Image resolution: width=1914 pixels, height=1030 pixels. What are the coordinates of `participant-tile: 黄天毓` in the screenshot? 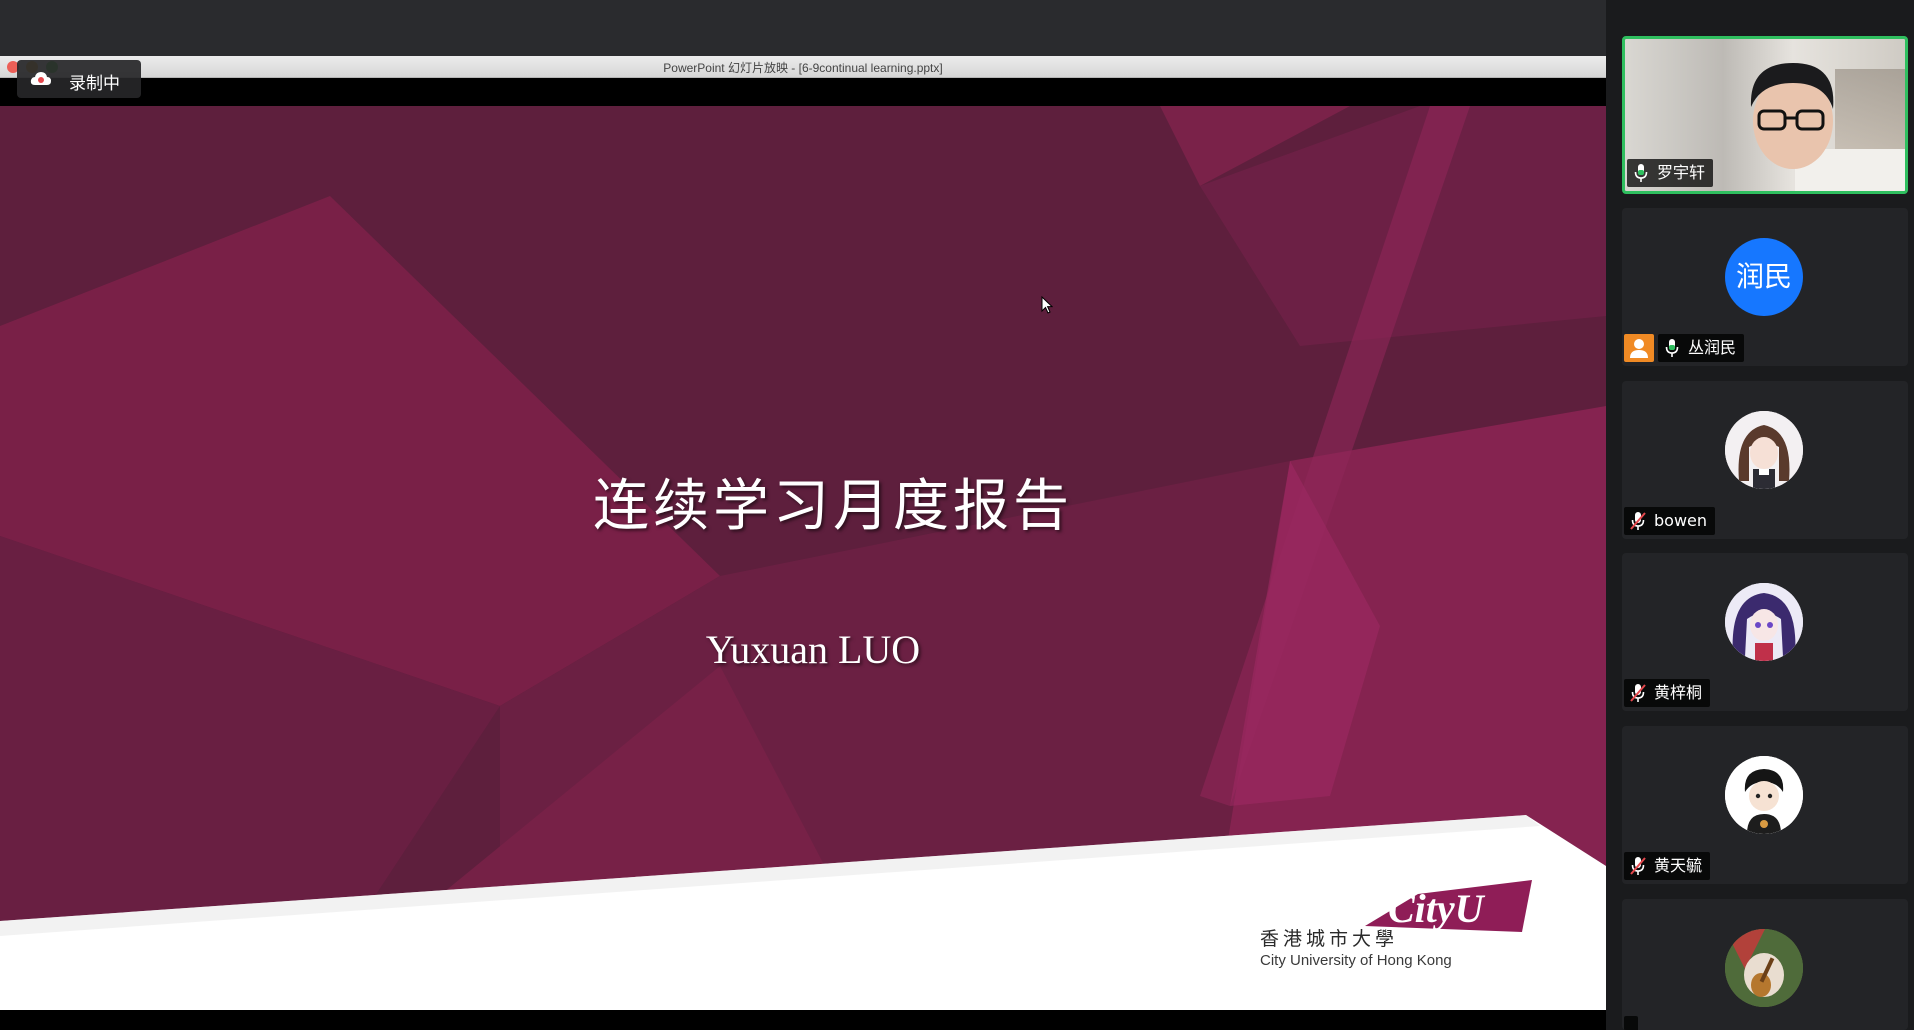 It's located at (1765, 805).